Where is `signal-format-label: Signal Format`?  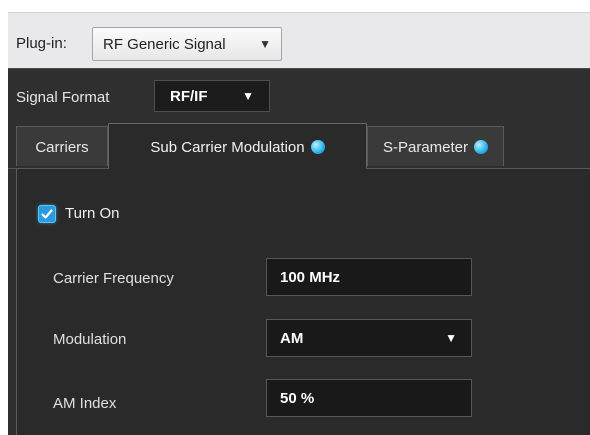 signal-format-label: Signal Format is located at coordinates (63, 97).